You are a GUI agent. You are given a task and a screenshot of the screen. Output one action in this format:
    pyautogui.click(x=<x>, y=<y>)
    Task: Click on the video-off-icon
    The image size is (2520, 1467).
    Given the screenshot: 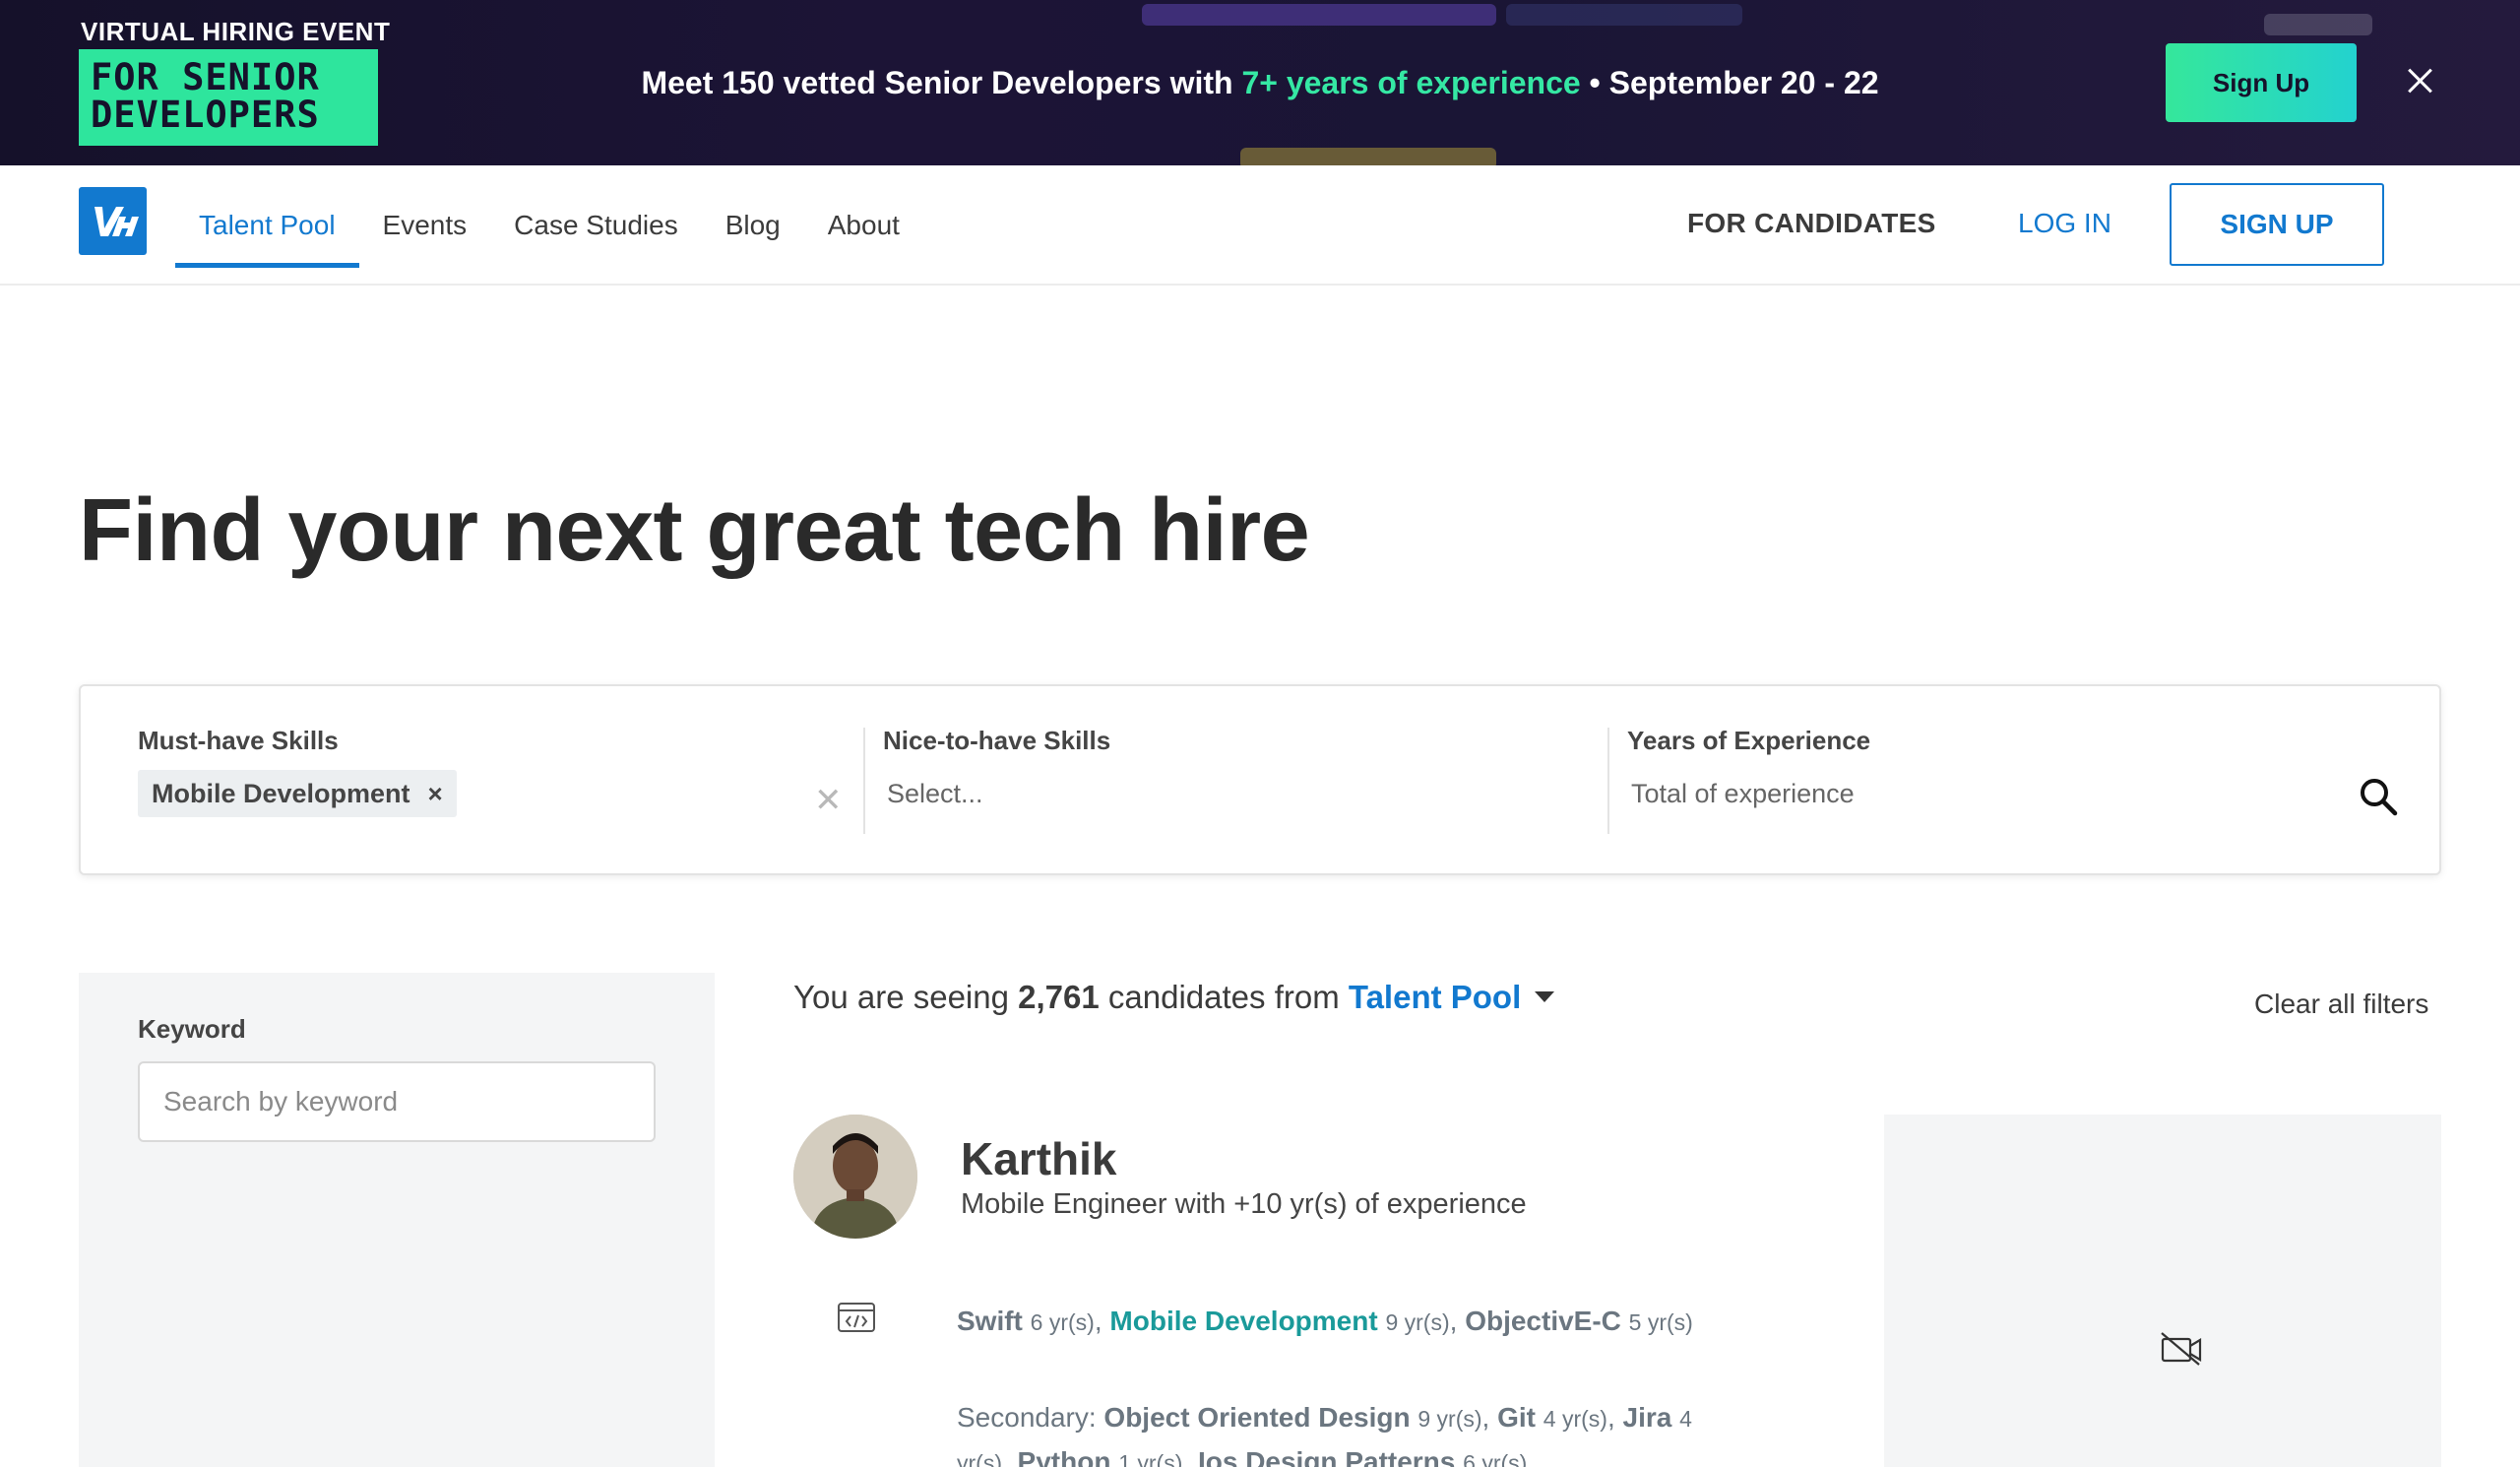 What is the action you would take?
    pyautogui.click(x=2181, y=1349)
    